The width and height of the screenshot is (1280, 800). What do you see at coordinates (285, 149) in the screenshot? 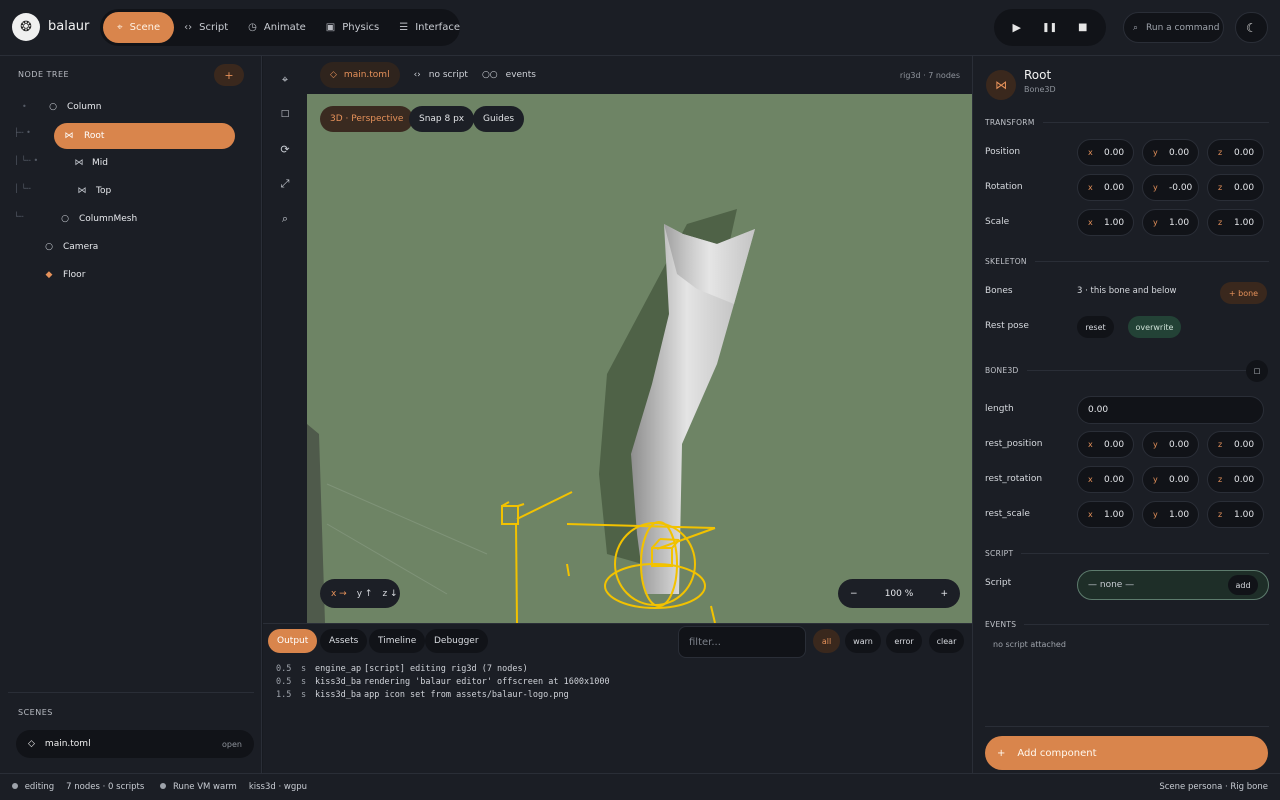
I see `rotate-tool-icon: ⟳` at bounding box center [285, 149].